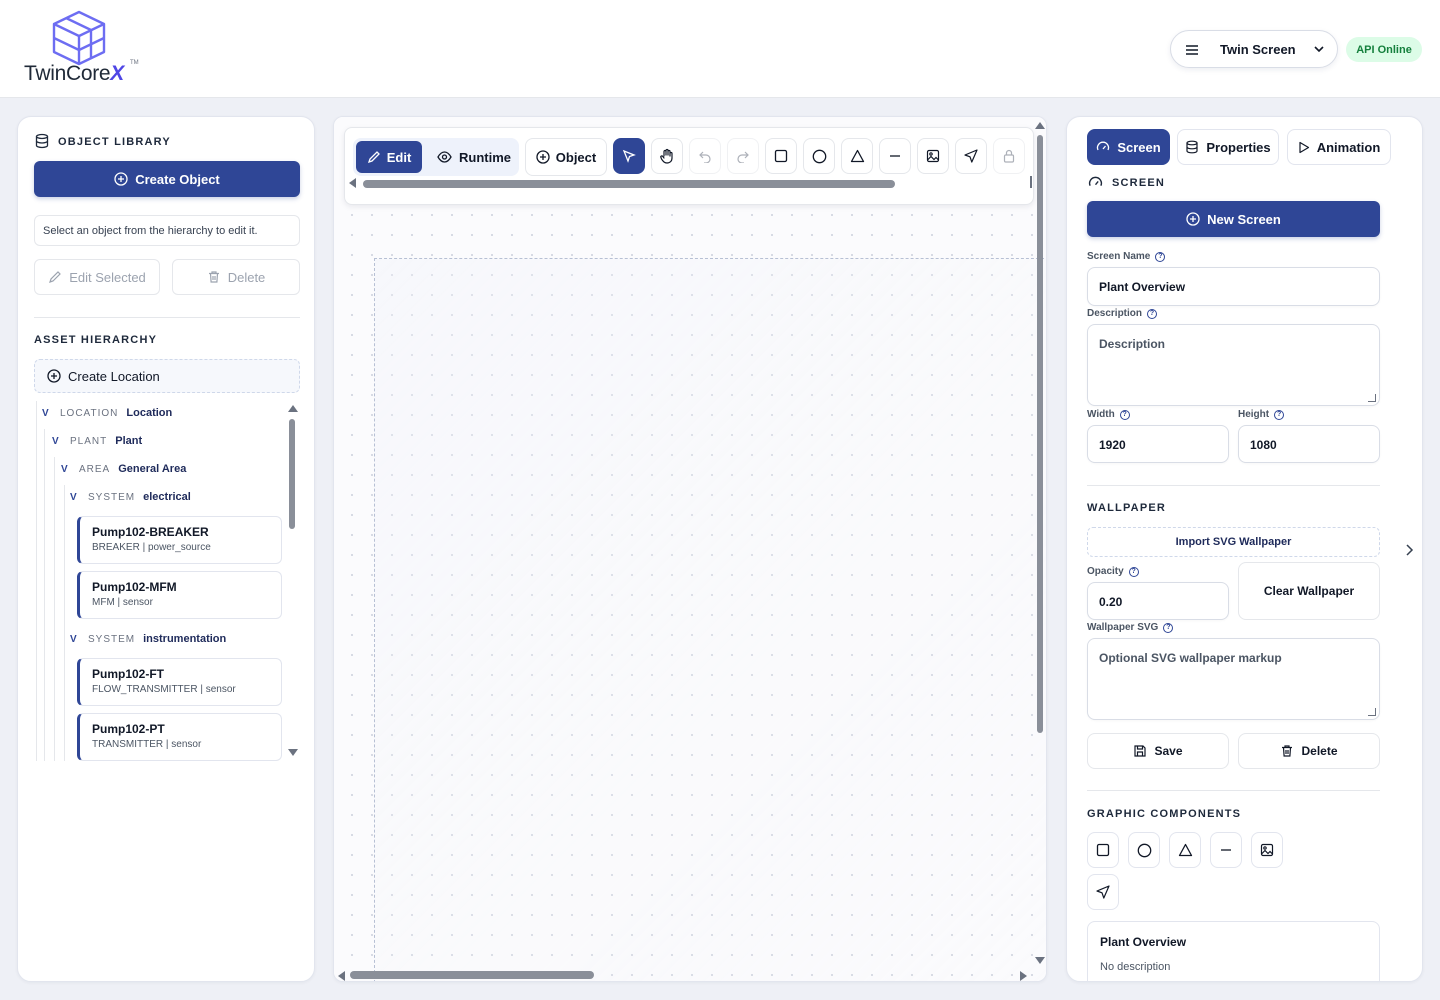  I want to click on height-input: 1080, so click(1309, 444).